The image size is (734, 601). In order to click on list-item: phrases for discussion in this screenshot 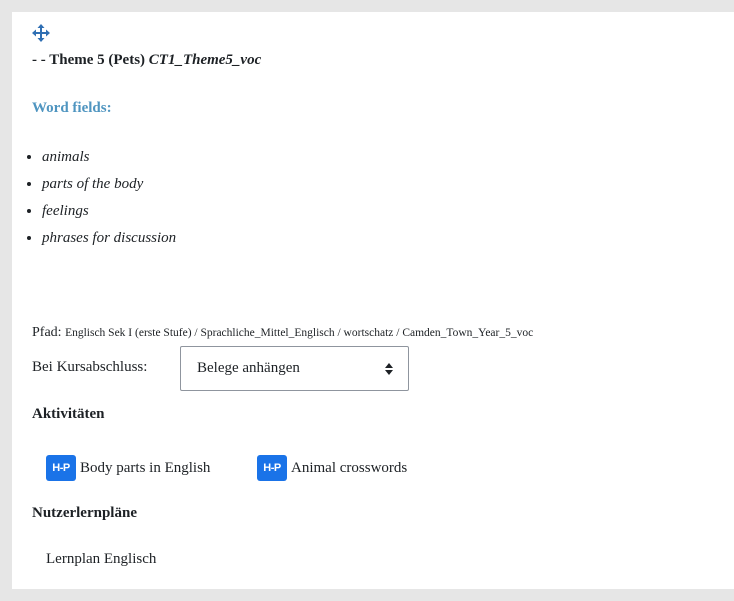, I will do `click(109, 238)`.